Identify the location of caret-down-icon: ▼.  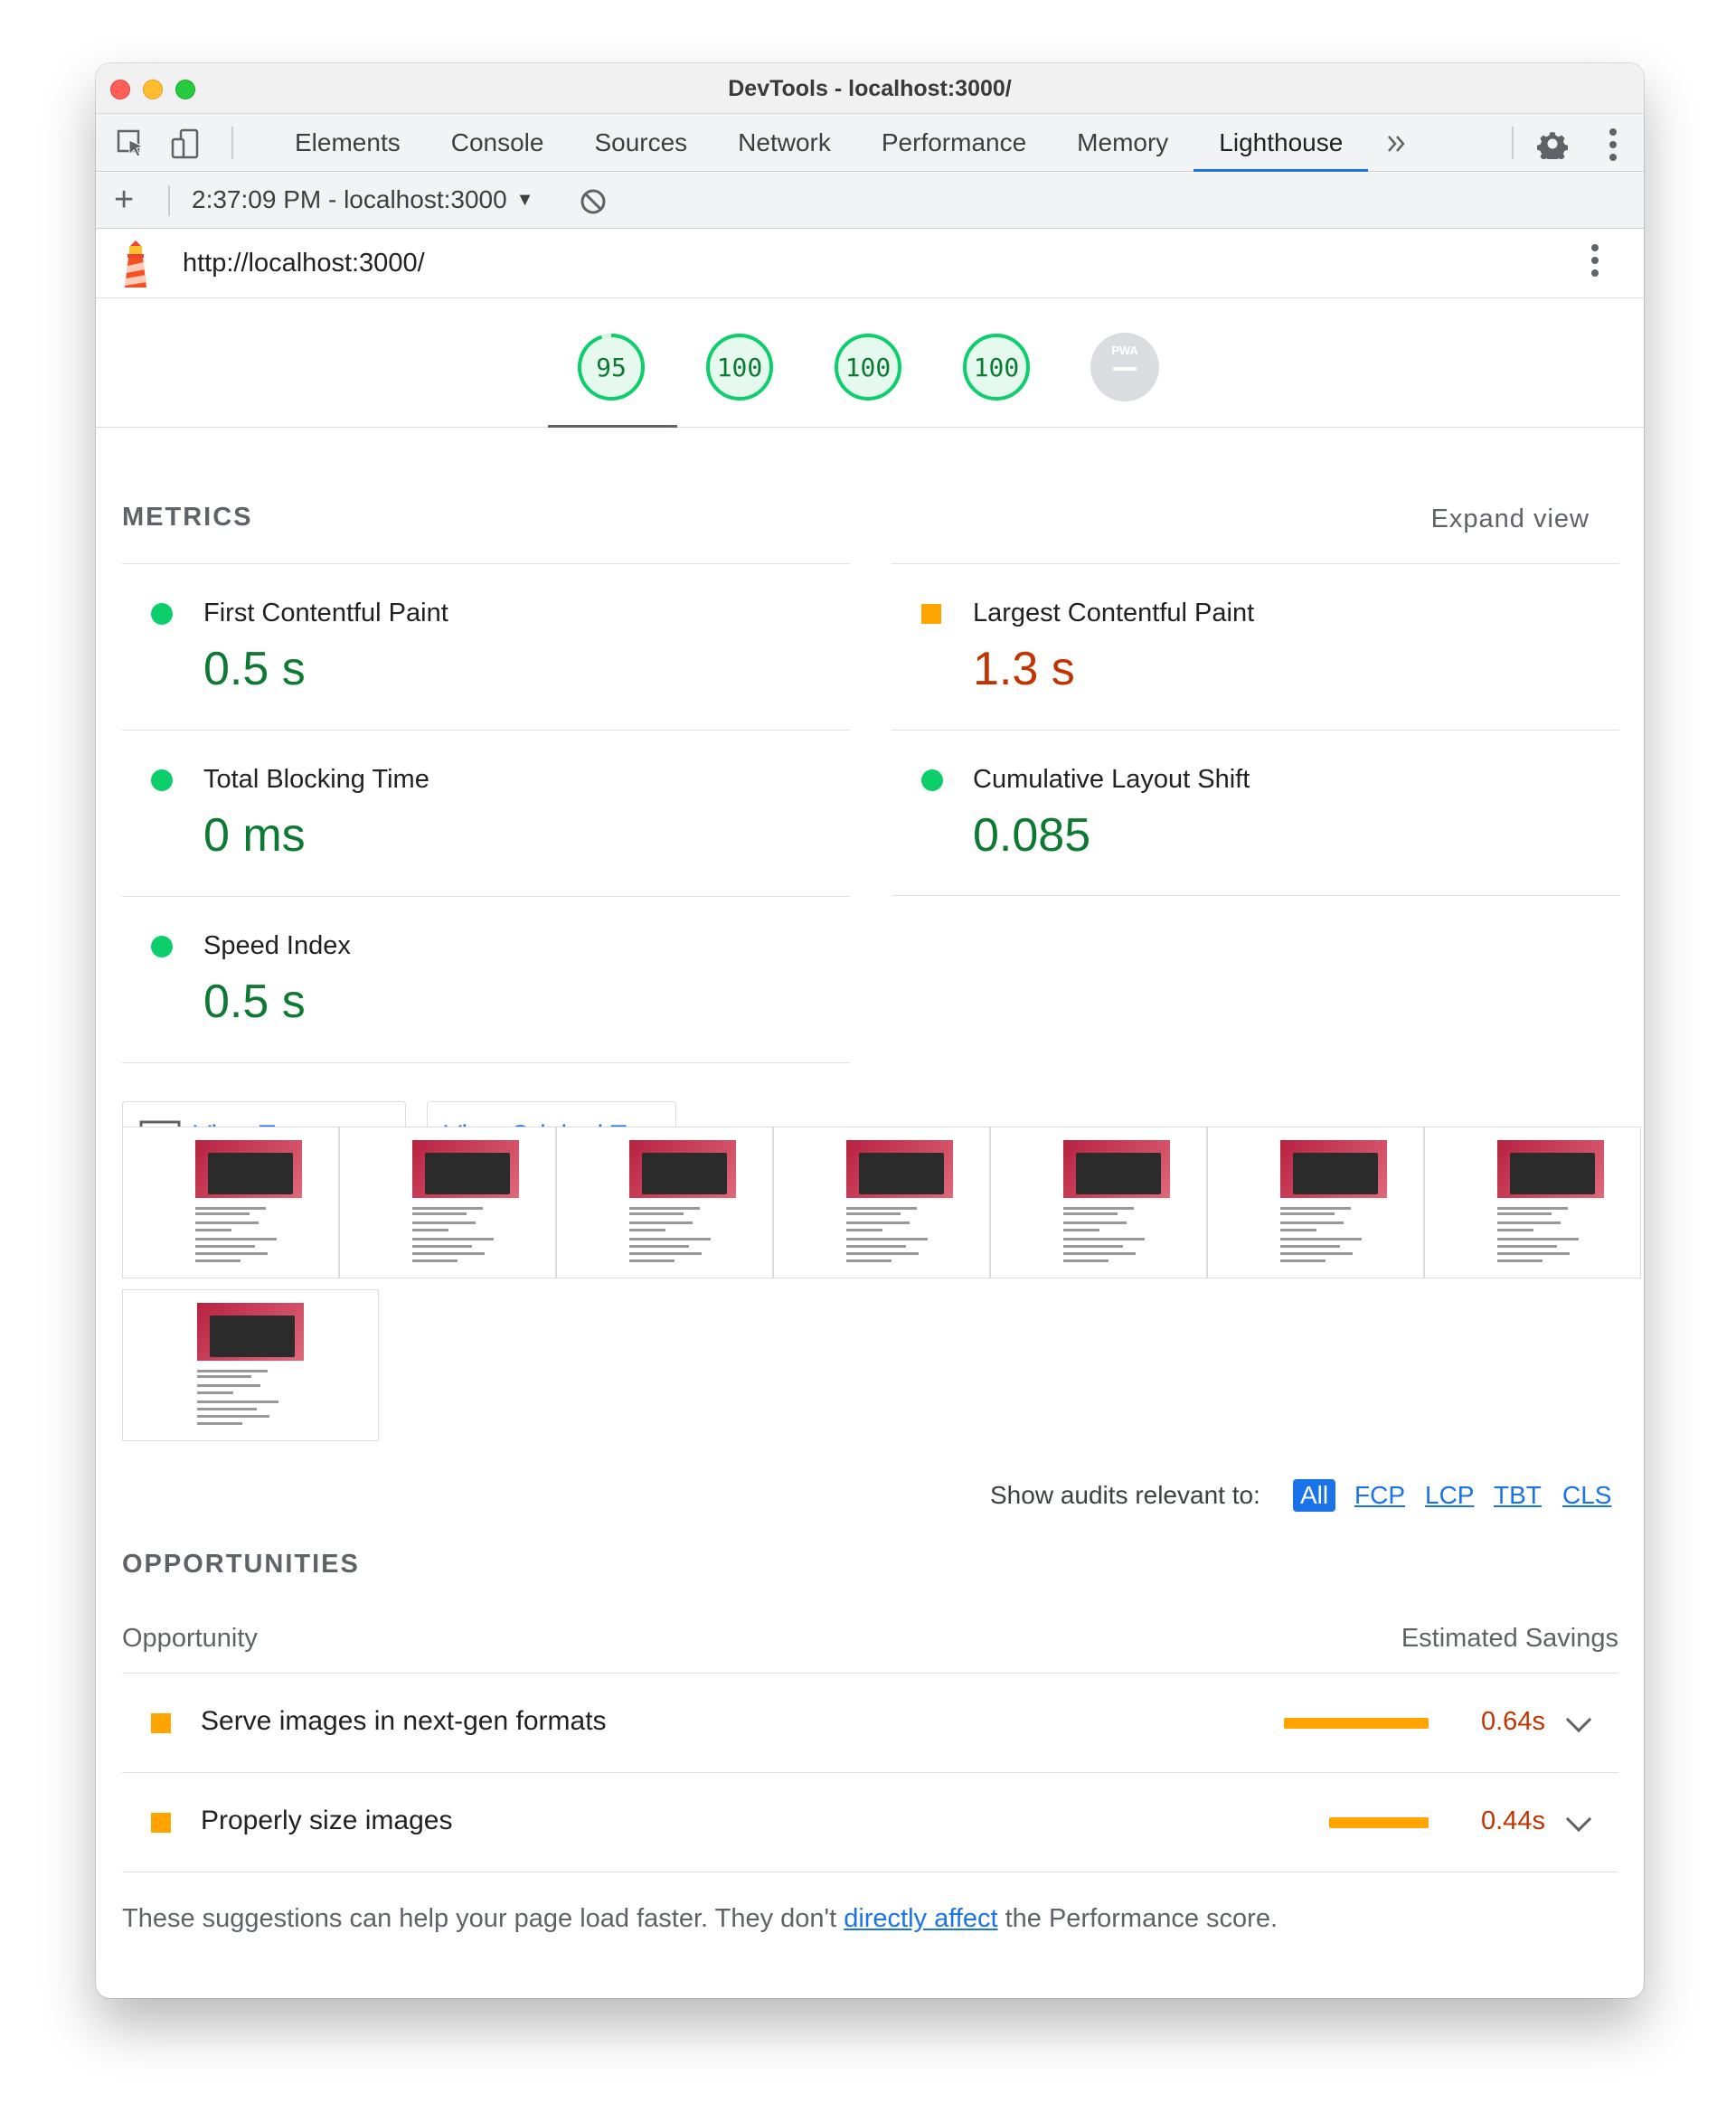
(524, 200).